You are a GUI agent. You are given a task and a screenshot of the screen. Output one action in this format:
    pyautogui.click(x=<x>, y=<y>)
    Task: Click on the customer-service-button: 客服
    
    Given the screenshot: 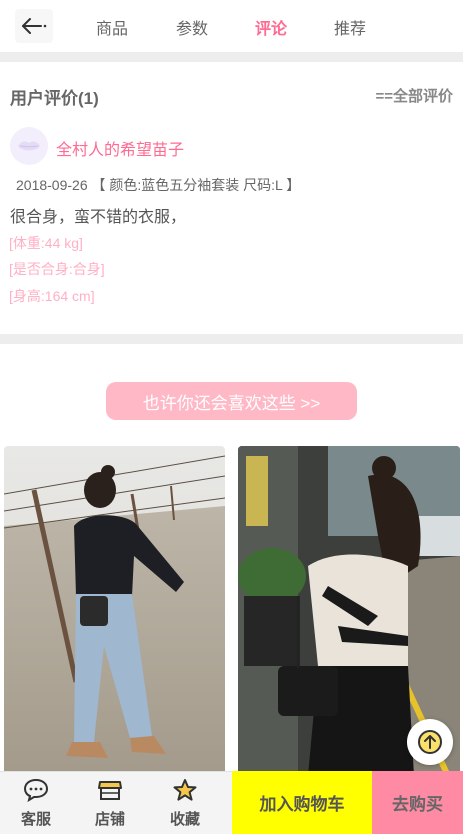 What is the action you would take?
    pyautogui.click(x=36, y=804)
    